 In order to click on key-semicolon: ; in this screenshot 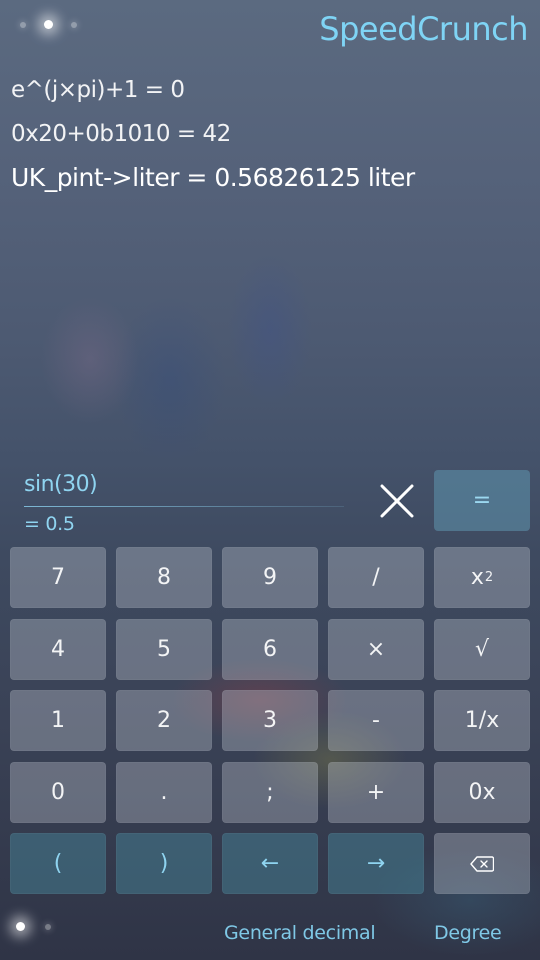, I will do `click(270, 792)`.